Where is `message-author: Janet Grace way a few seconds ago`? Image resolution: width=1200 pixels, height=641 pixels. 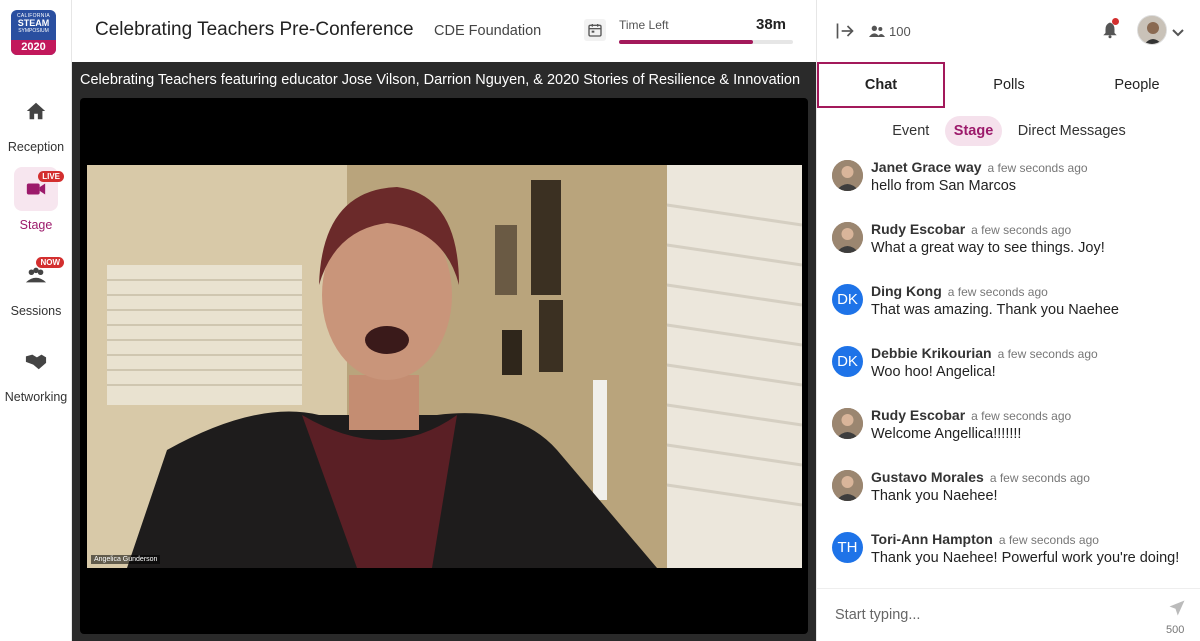 message-author: Janet Grace way a few seconds ago is located at coordinates (979, 167).